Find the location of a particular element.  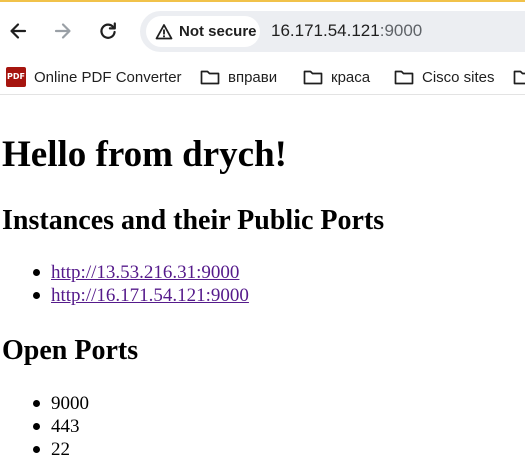

list-item: 9000 is located at coordinates (44, 403).